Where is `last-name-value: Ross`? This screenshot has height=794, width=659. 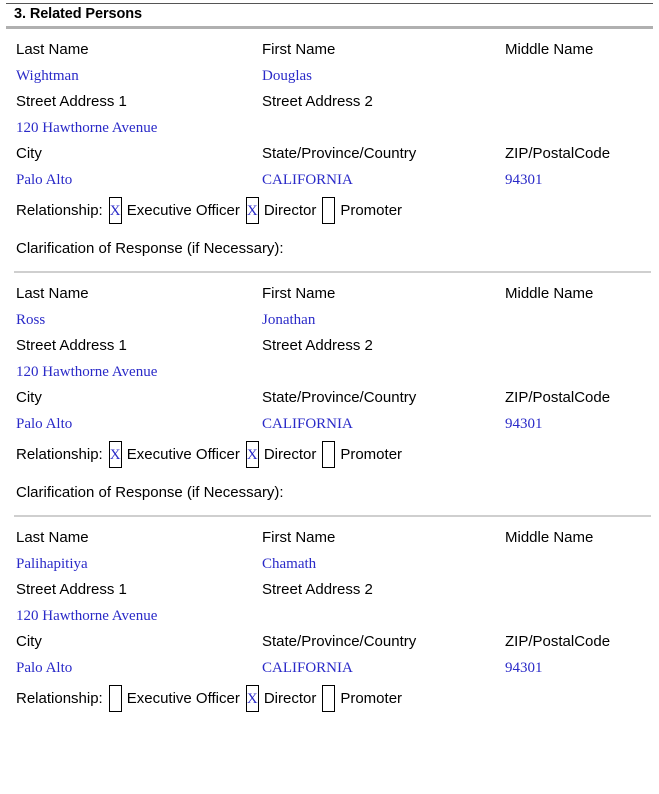 last-name-value: Ross is located at coordinates (31, 320).